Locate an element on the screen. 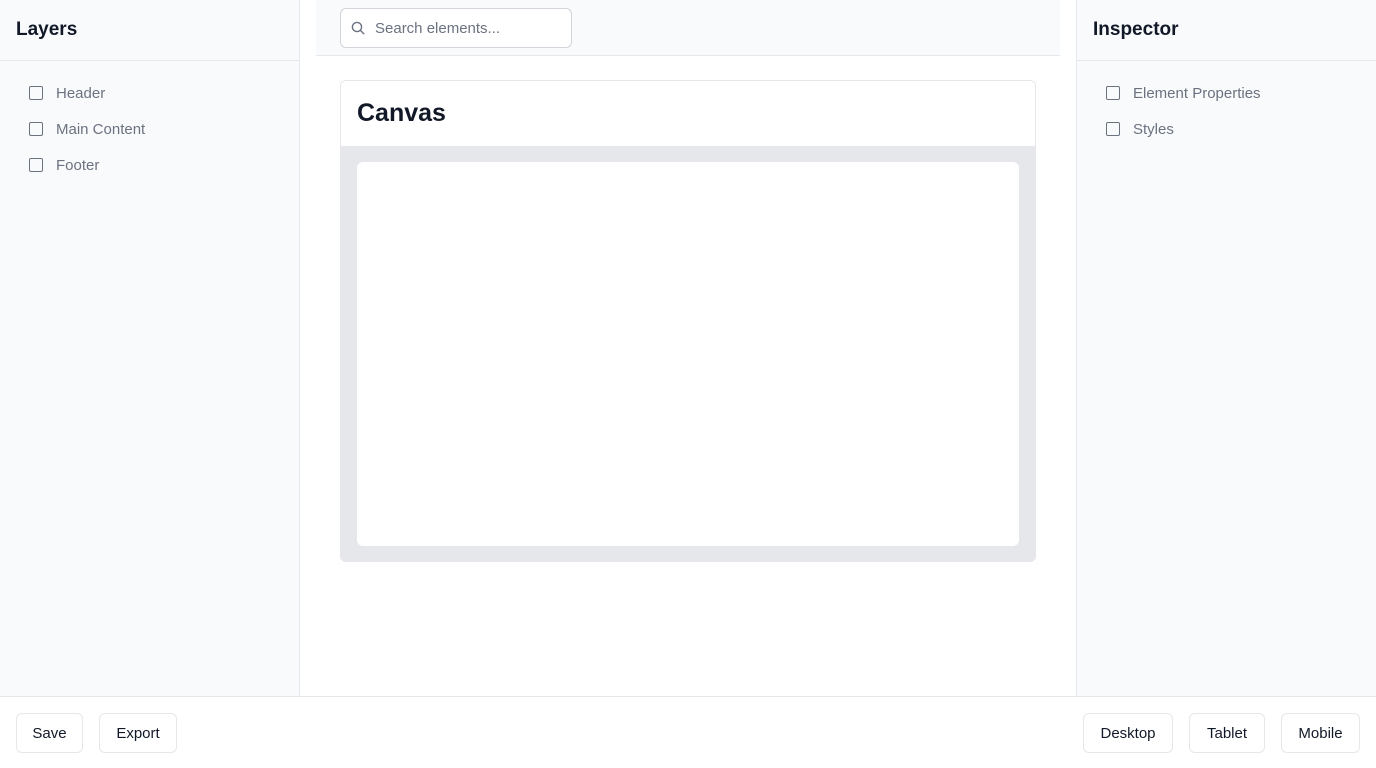  save-button: Save is located at coordinates (49, 733).